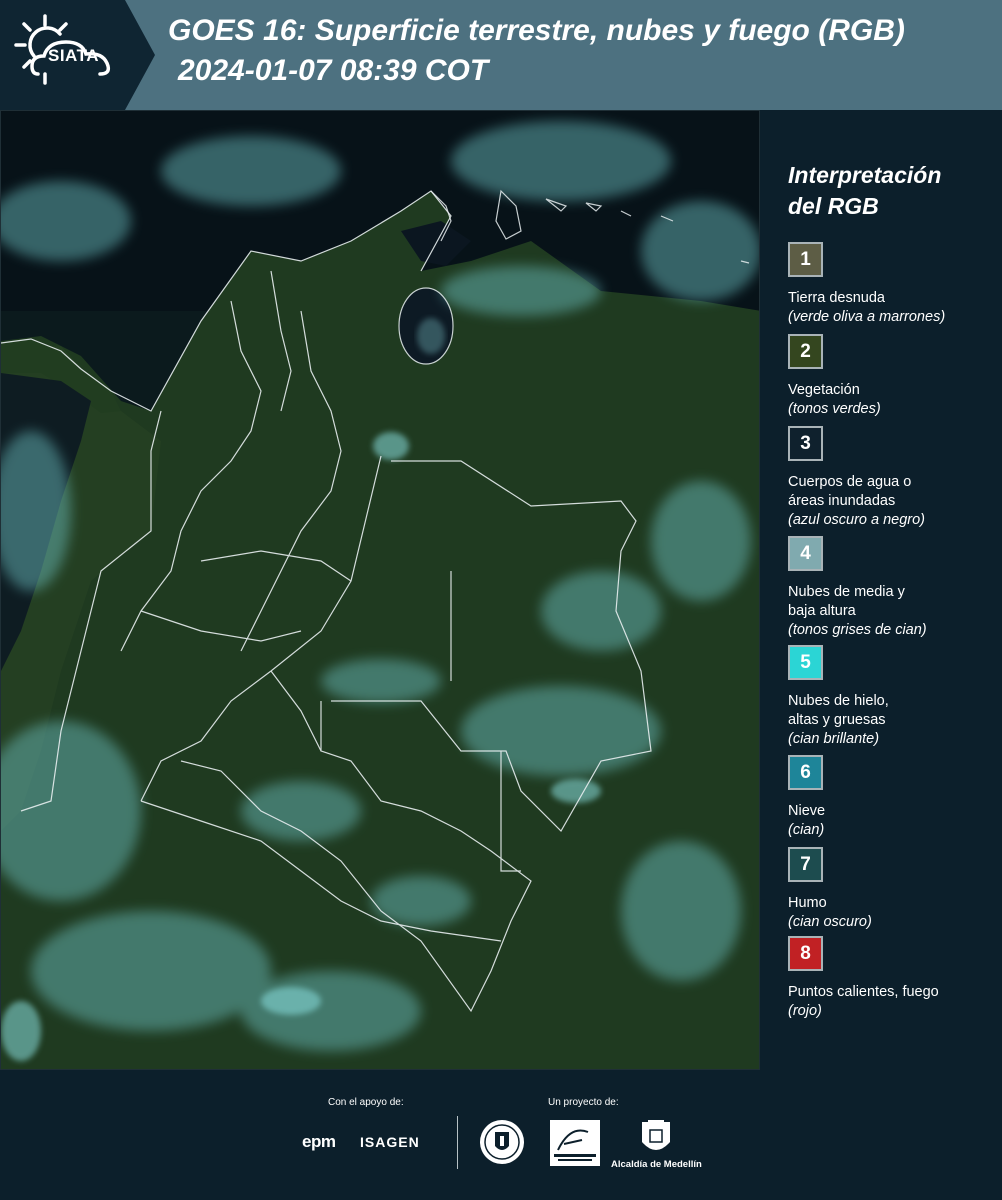 Image resolution: width=1002 pixels, height=1200 pixels. I want to click on legend-label: Puntos calientes, fuego, so click(890, 992).